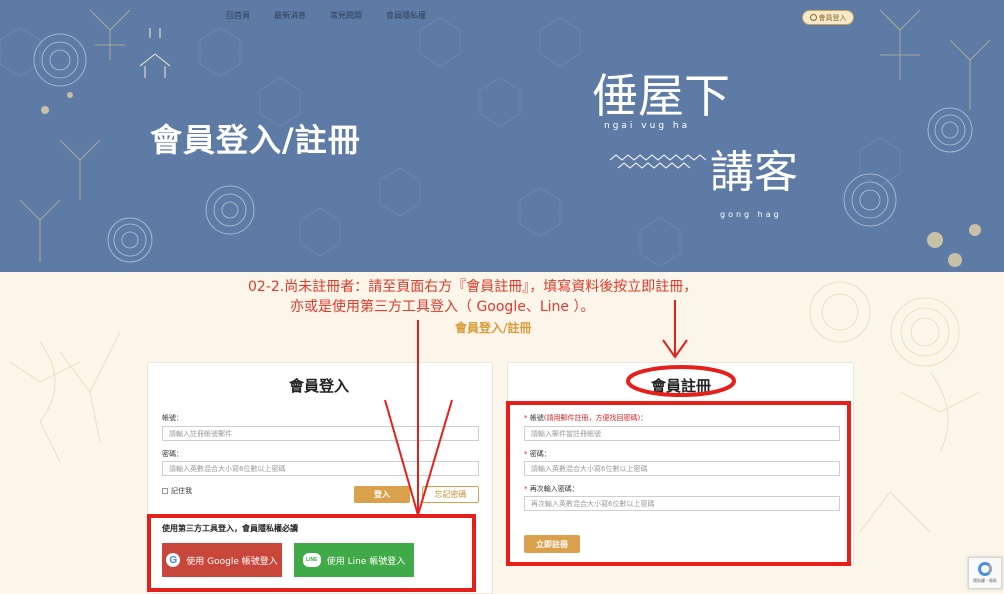  What do you see at coordinates (682, 433) in the screenshot?
I see `register-account-input` at bounding box center [682, 433].